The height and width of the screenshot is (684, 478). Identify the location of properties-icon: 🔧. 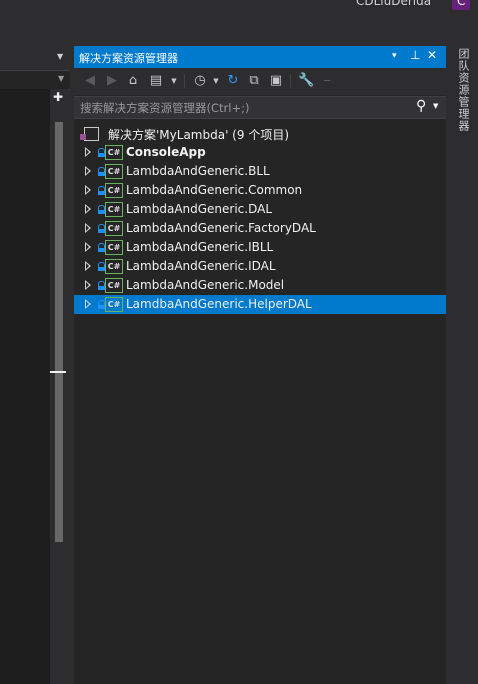
(306, 81).